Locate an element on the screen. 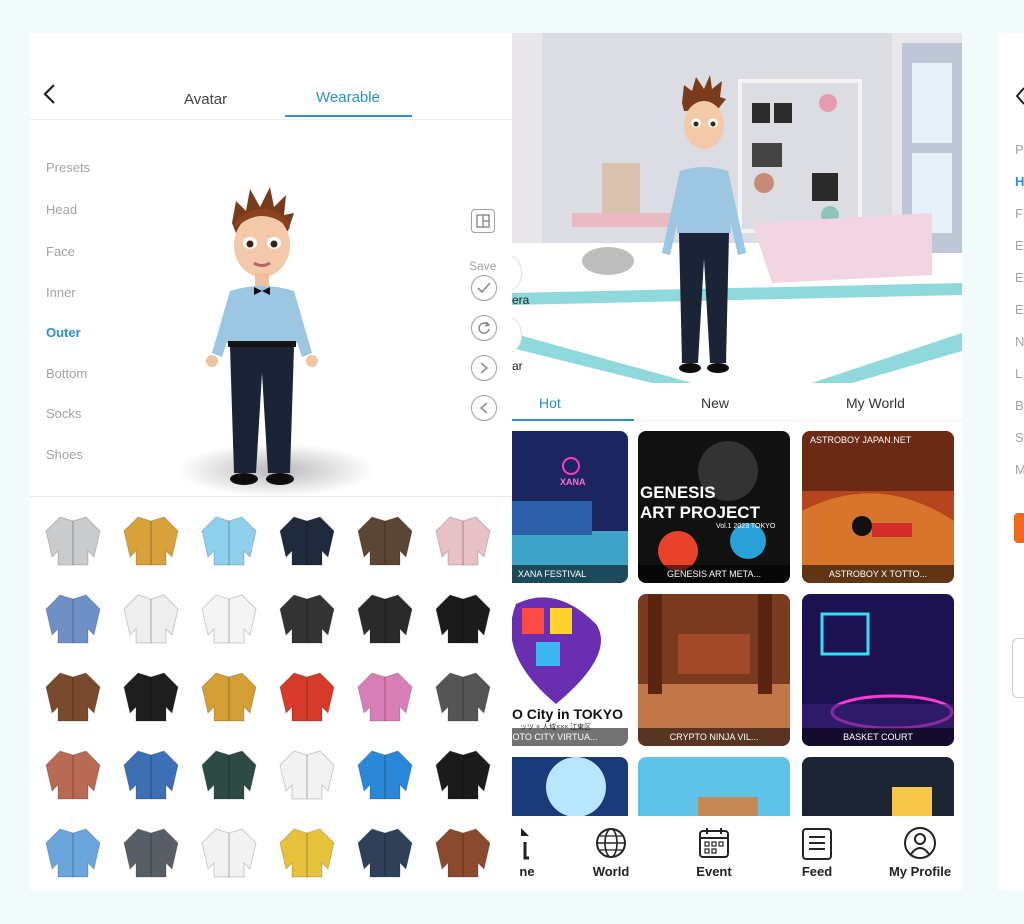  wearable-item-plaid-grey-jacket is located at coordinates (151, 852).